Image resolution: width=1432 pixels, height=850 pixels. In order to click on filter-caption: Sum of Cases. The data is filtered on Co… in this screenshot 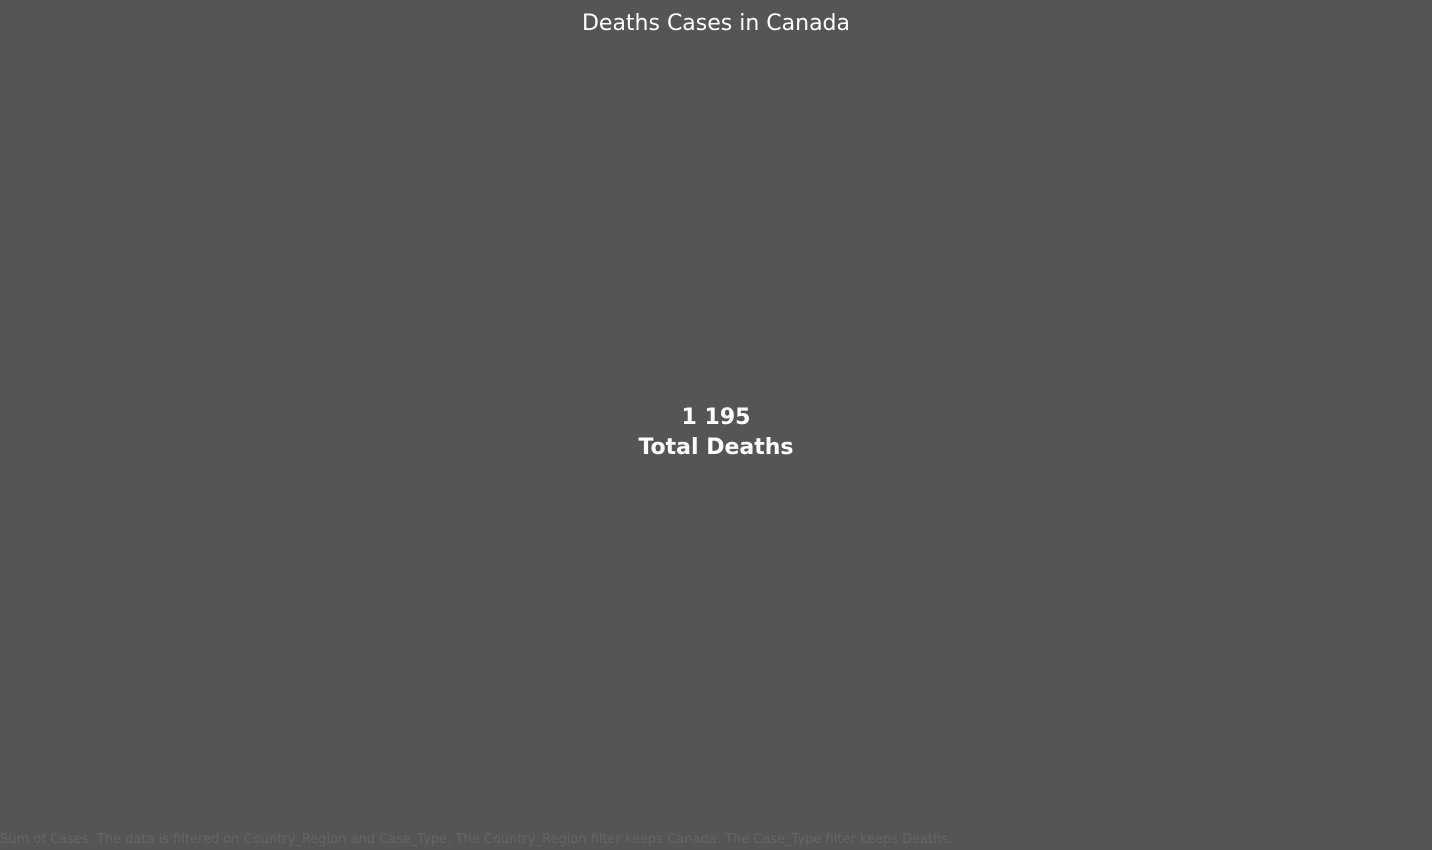, I will do `click(476, 839)`.